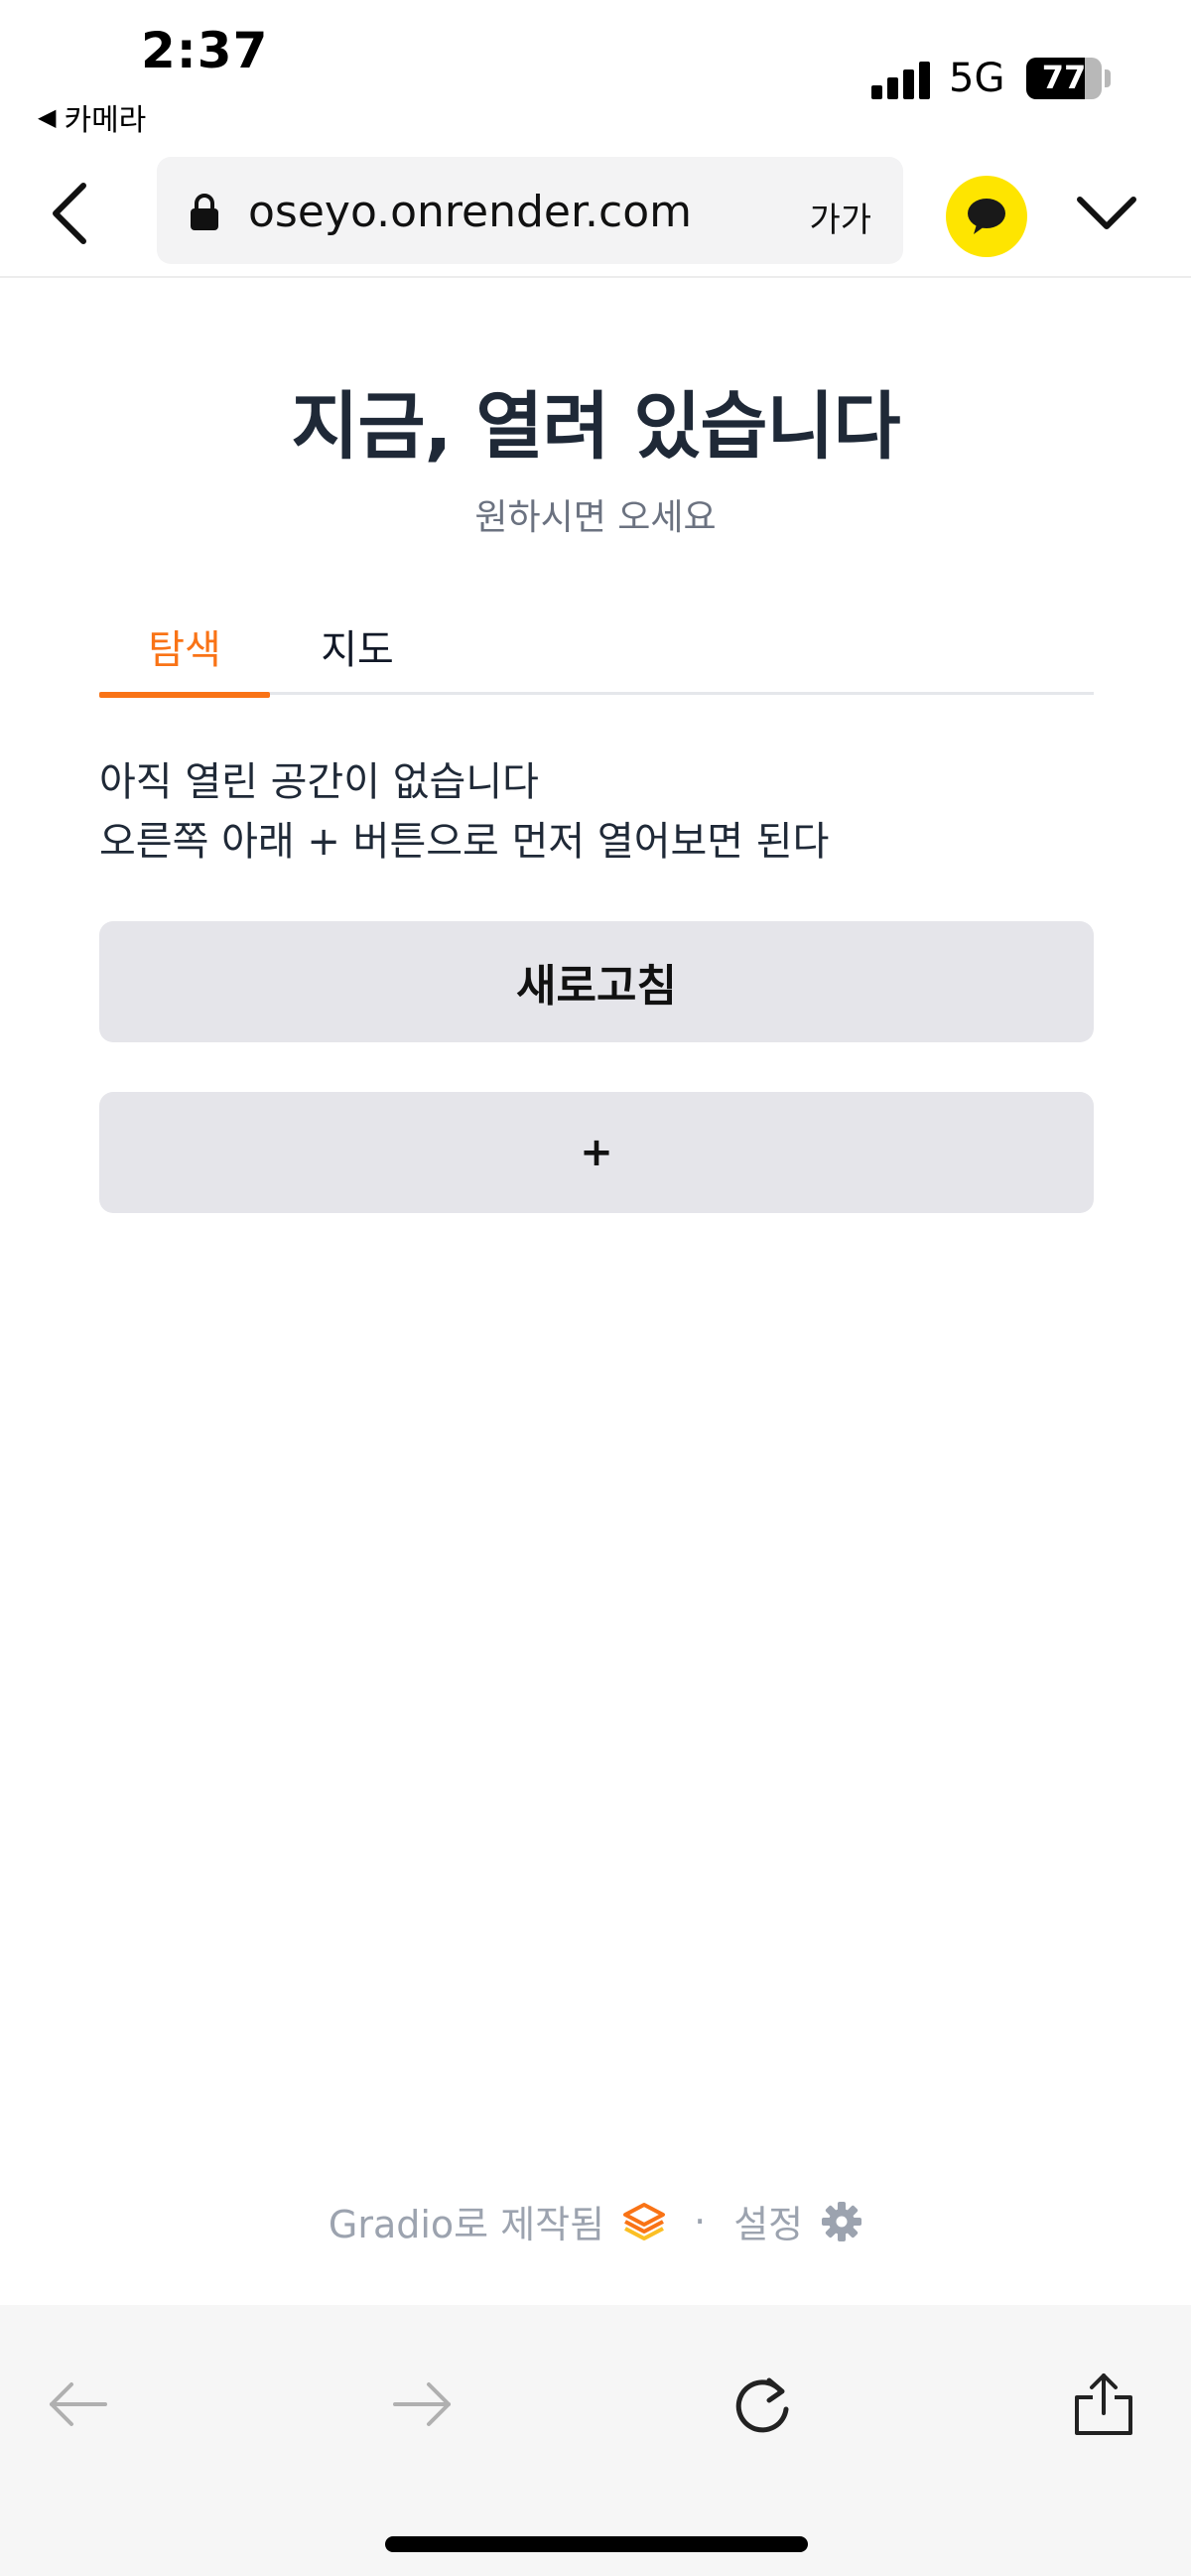  What do you see at coordinates (204, 212) in the screenshot?
I see `lock-icon` at bounding box center [204, 212].